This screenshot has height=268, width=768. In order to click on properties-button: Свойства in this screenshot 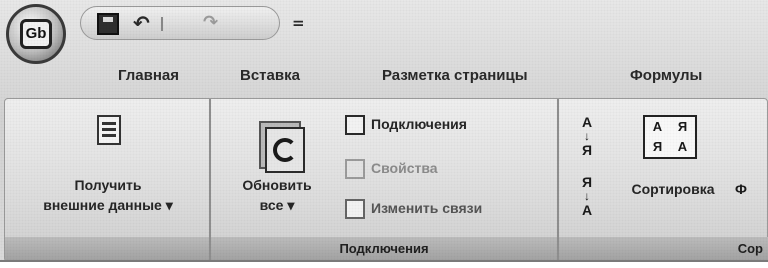, I will do `click(391, 168)`.